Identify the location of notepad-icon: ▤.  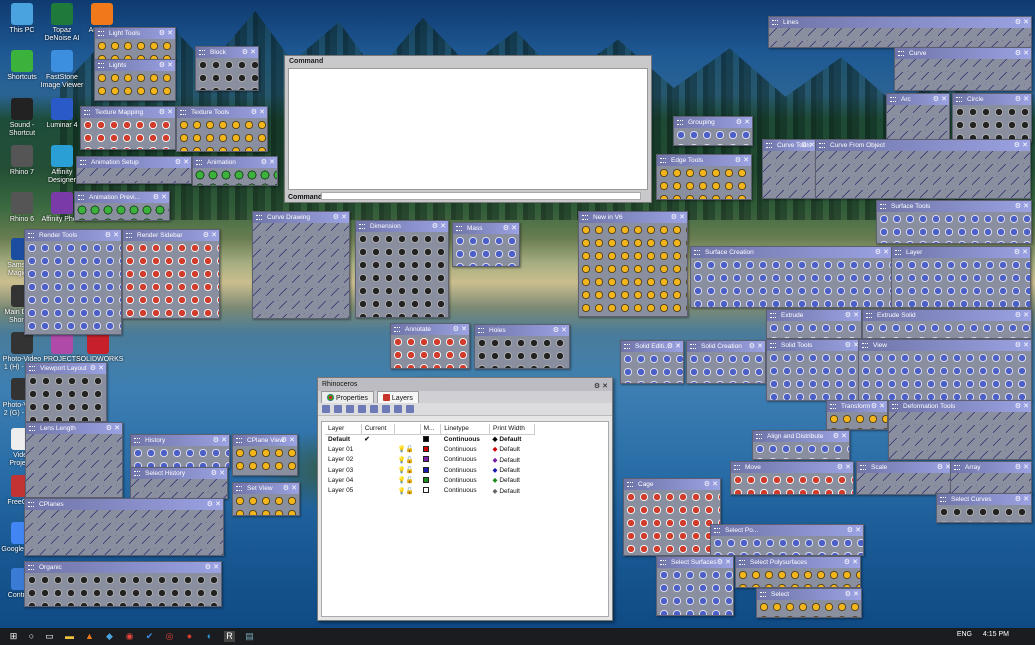
(249, 636).